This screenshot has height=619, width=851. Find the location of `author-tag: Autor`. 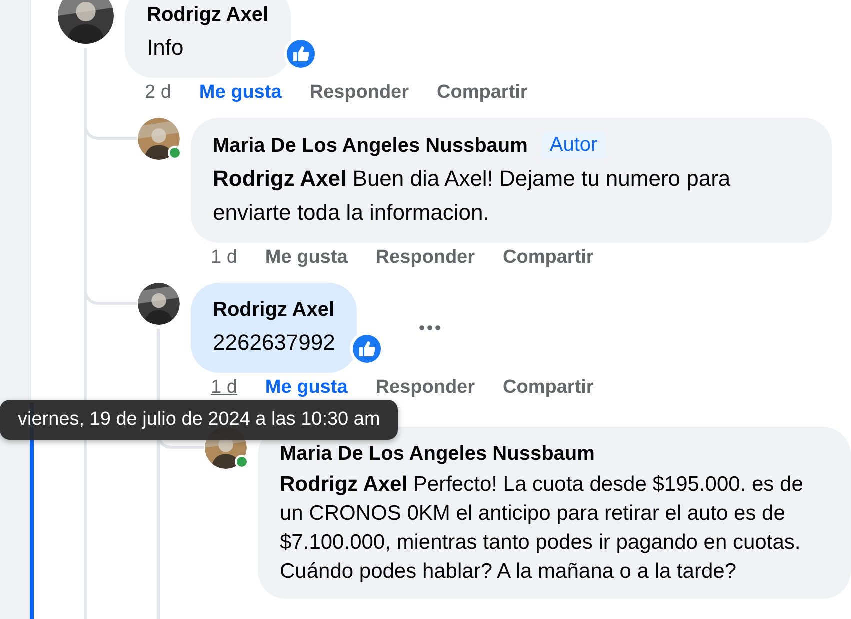

author-tag: Autor is located at coordinates (574, 145).